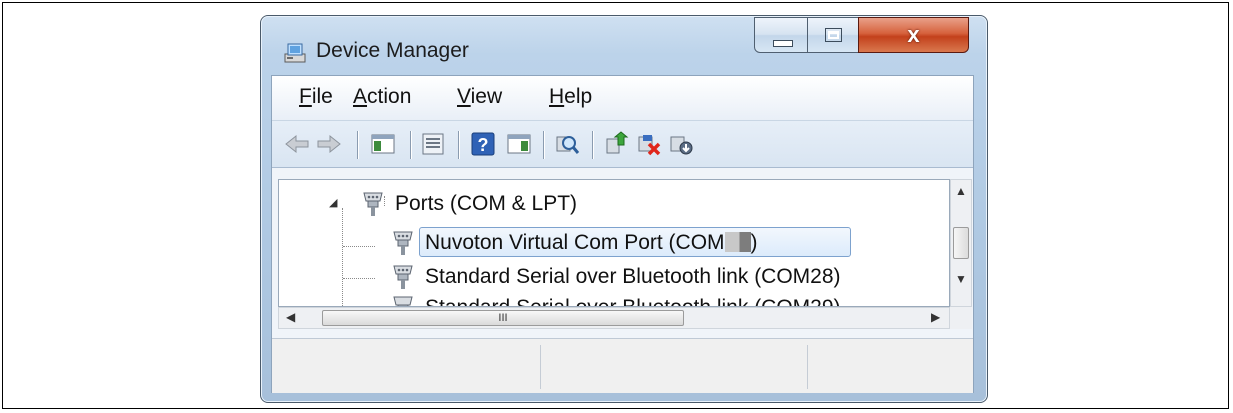  I want to click on vertical-scroll-thumb, so click(961, 243).